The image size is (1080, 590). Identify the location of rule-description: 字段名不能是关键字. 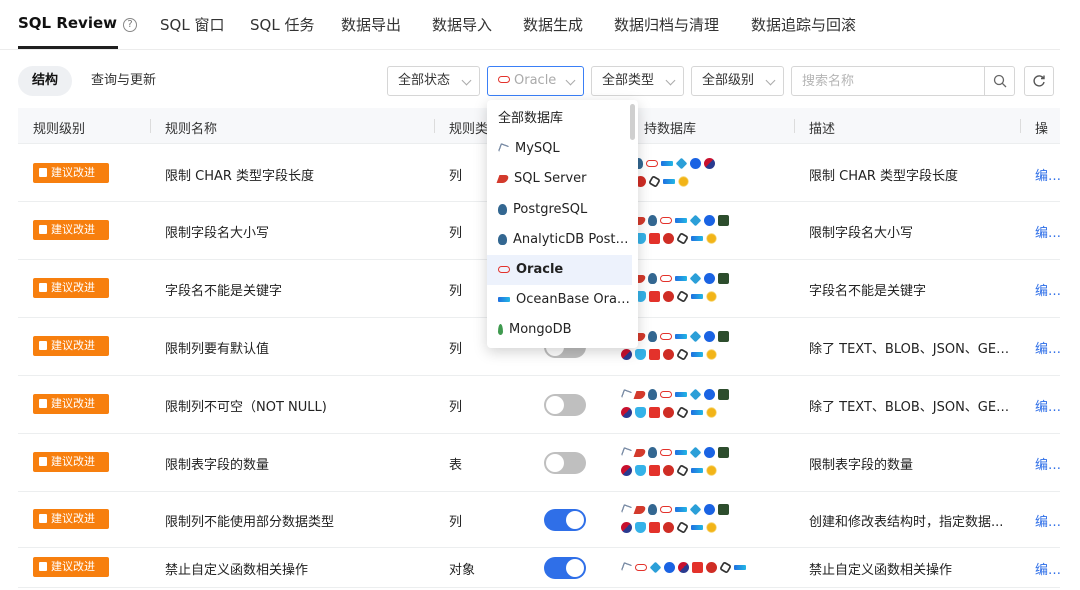
(868, 291).